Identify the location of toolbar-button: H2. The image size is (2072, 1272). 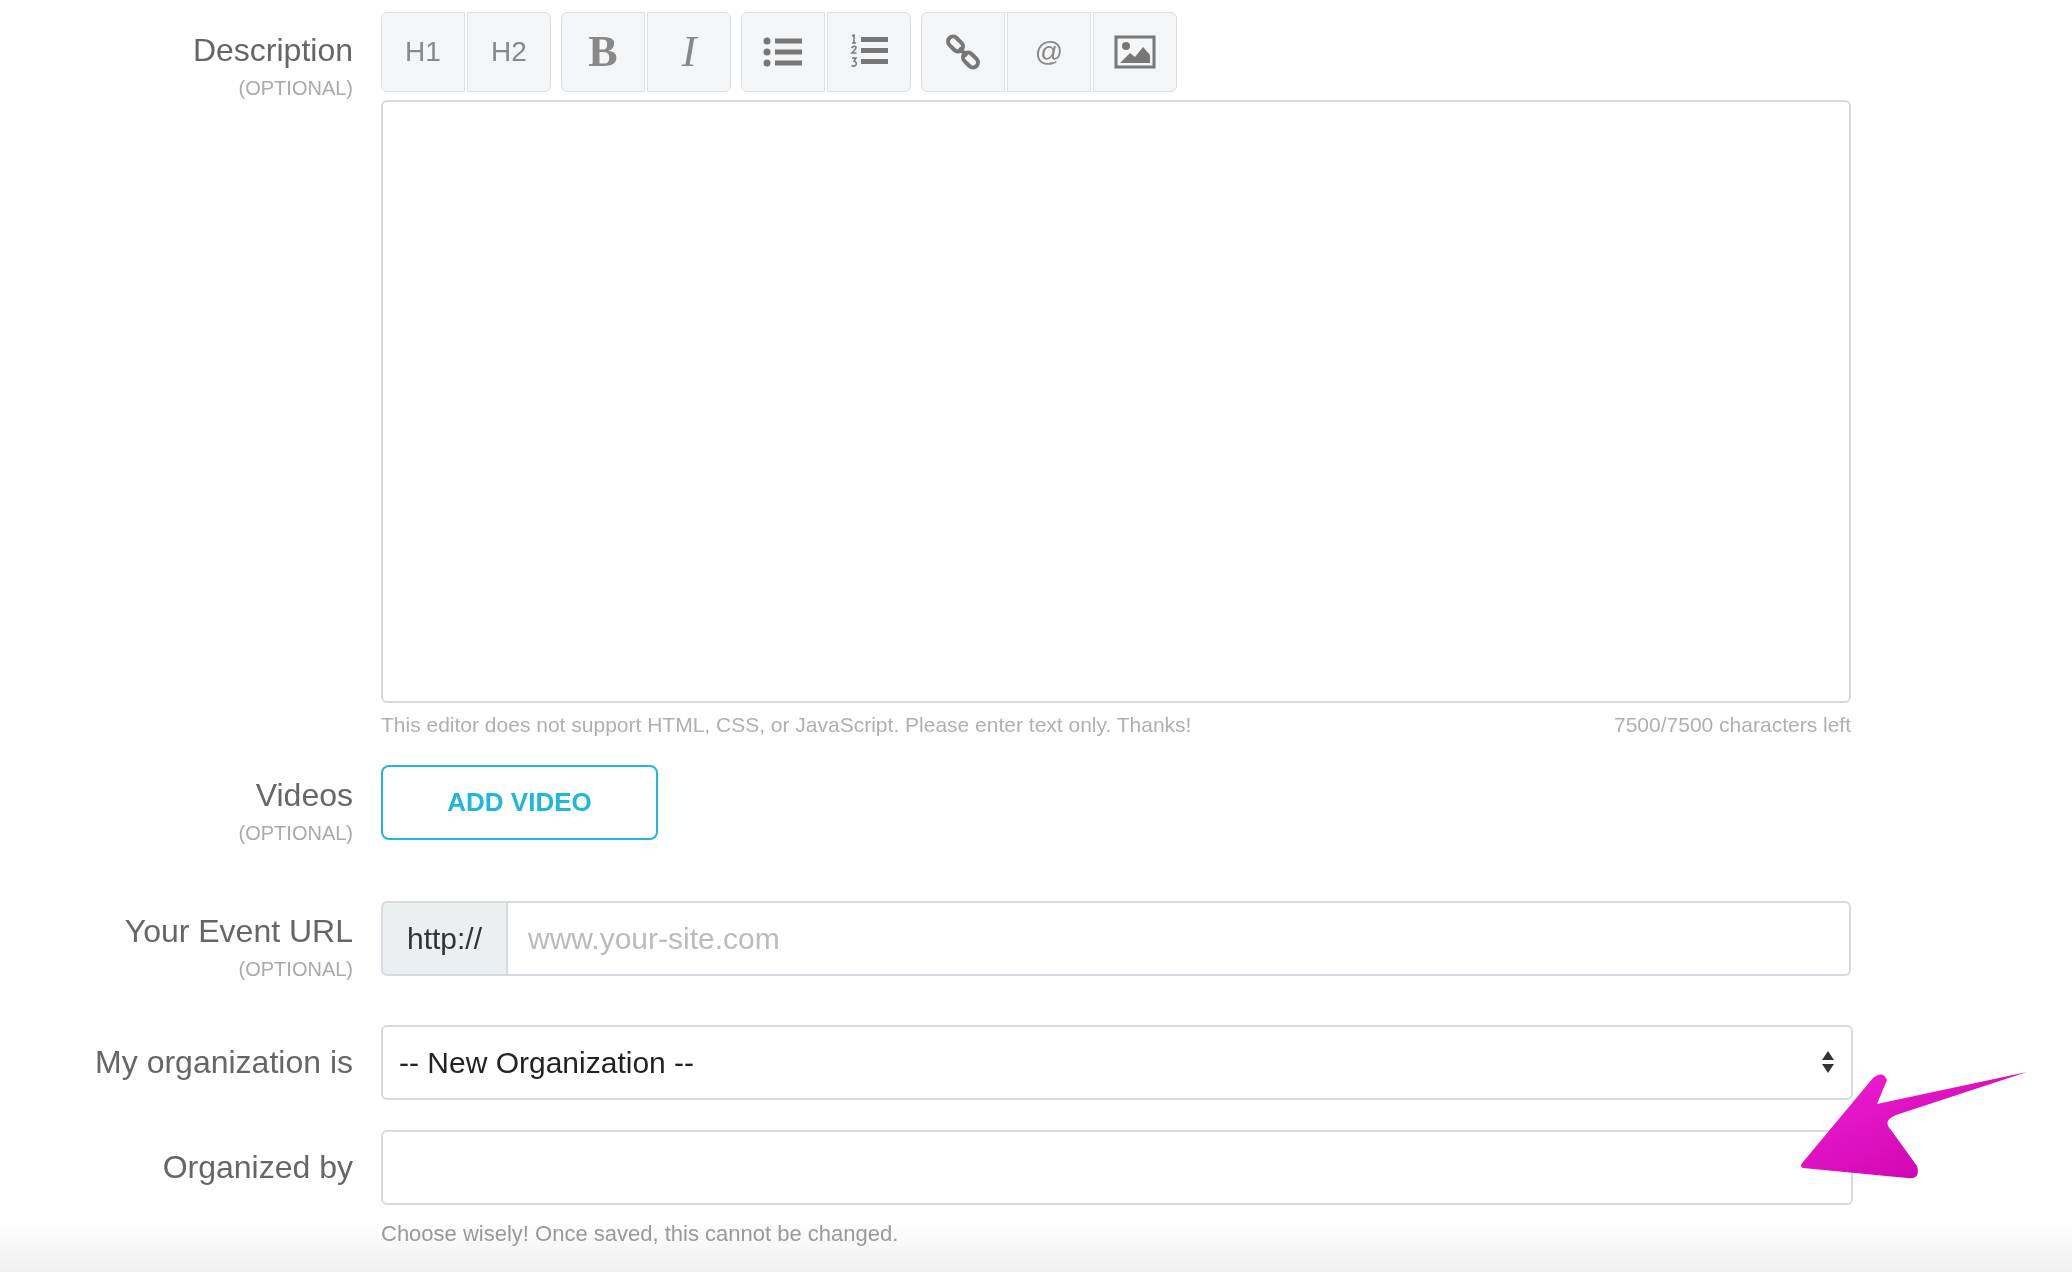
(509, 52).